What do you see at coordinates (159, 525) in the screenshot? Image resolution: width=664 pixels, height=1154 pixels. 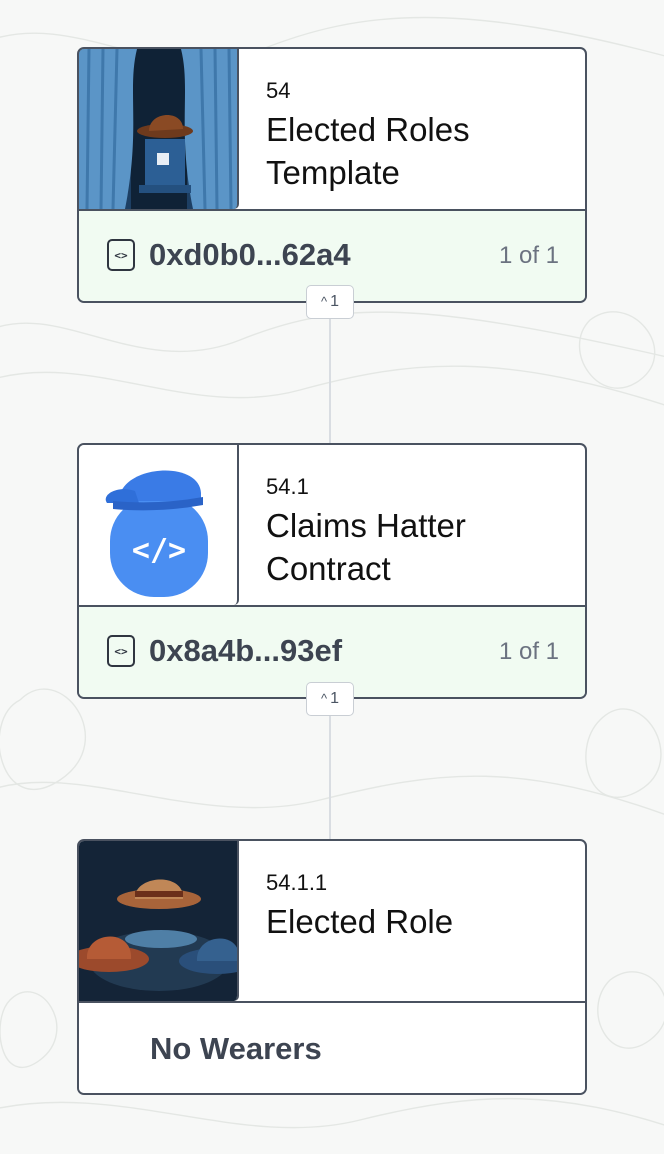 I see `code-cap-icon: </>` at bounding box center [159, 525].